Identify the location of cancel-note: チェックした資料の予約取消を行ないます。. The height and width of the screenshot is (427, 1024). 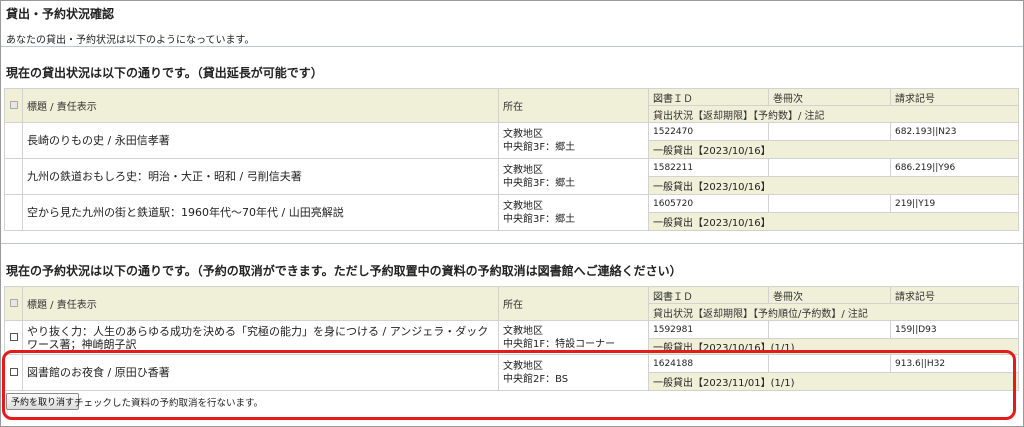
(169, 403).